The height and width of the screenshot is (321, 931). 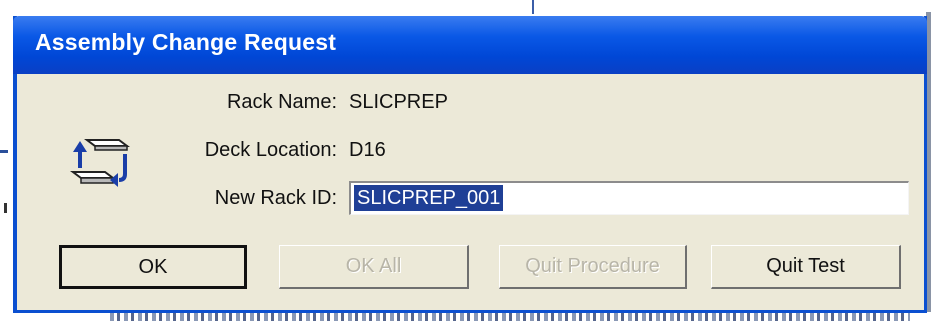 What do you see at coordinates (510, 317) in the screenshot?
I see `background-strip` at bounding box center [510, 317].